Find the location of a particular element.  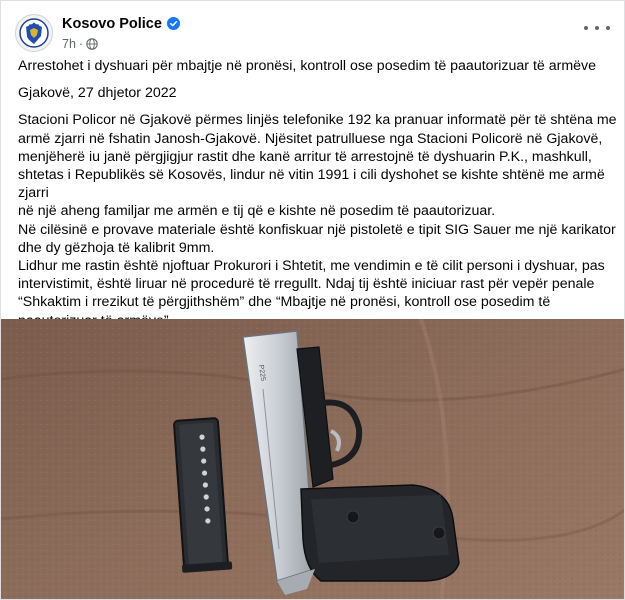

post-dateline: Gjakovë, 27 dhjetor 2022 is located at coordinates (97, 93).